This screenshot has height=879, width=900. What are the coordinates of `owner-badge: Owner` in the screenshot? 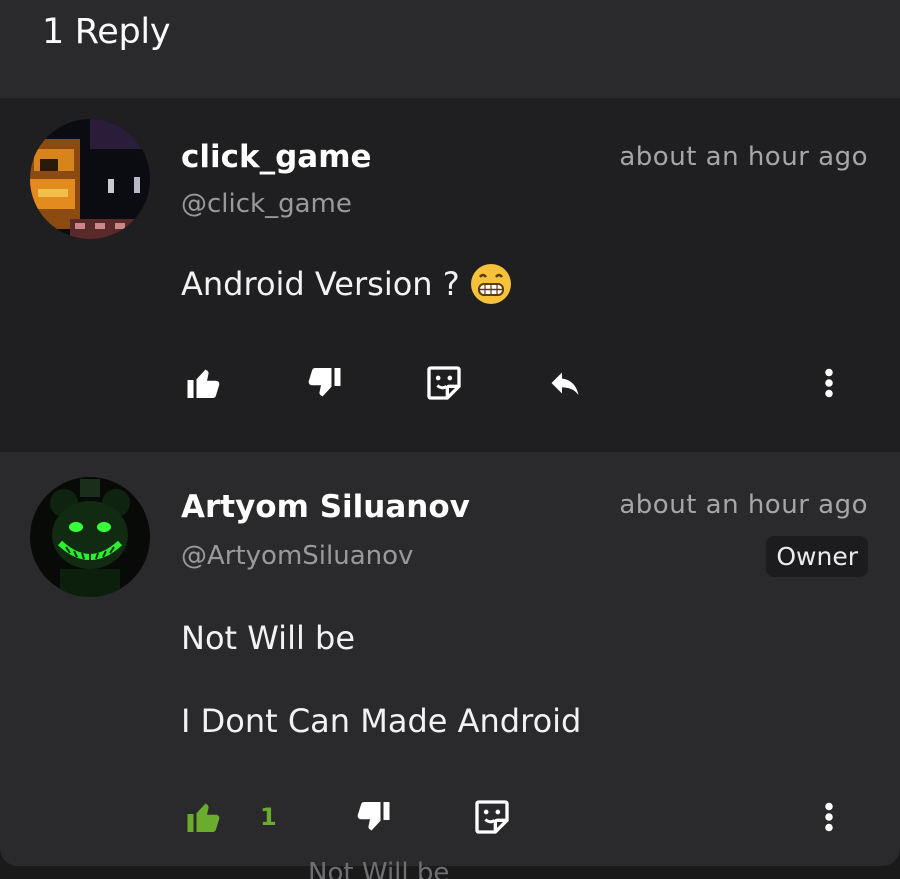 It's located at (817, 556).